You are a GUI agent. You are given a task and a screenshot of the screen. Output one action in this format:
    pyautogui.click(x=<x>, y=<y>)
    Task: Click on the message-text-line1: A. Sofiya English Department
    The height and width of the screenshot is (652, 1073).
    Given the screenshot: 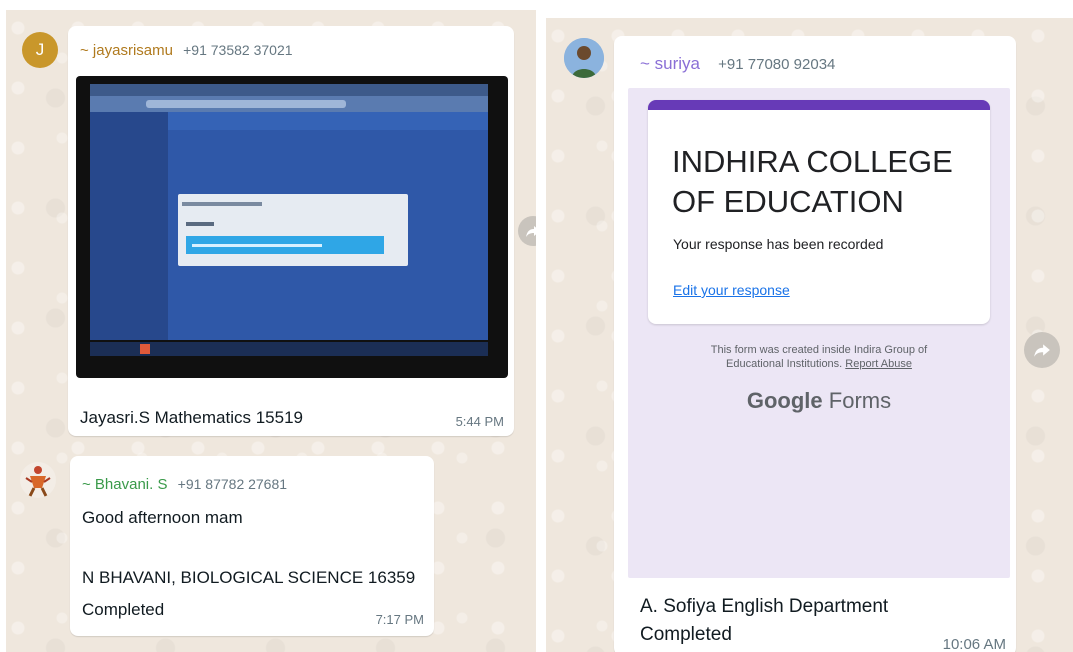 What is the action you would take?
    pyautogui.click(x=764, y=606)
    